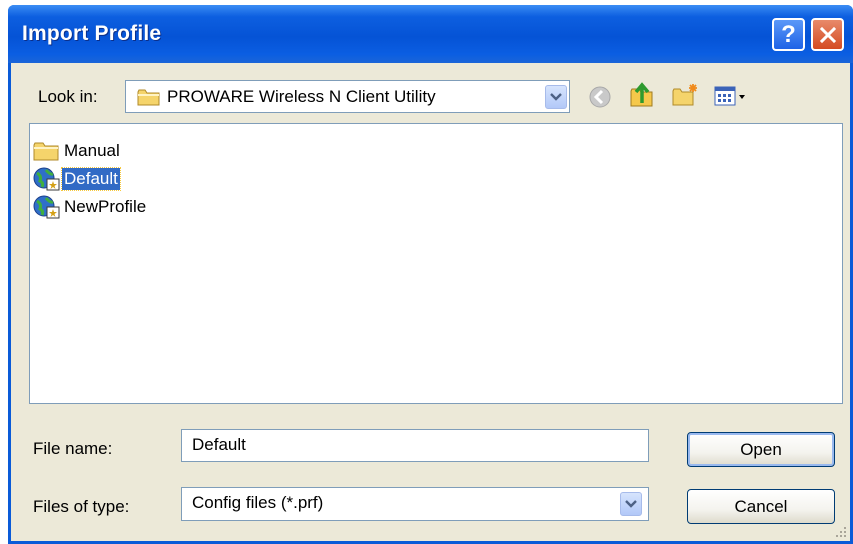 This screenshot has width=853, height=544. I want to click on file-type-dropdown-button, so click(631, 504).